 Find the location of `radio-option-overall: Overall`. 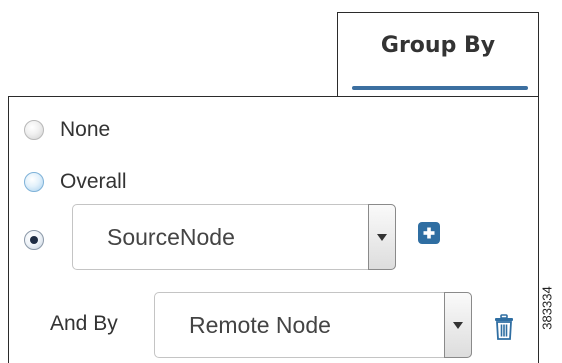

radio-option-overall: Overall is located at coordinates (75, 182).